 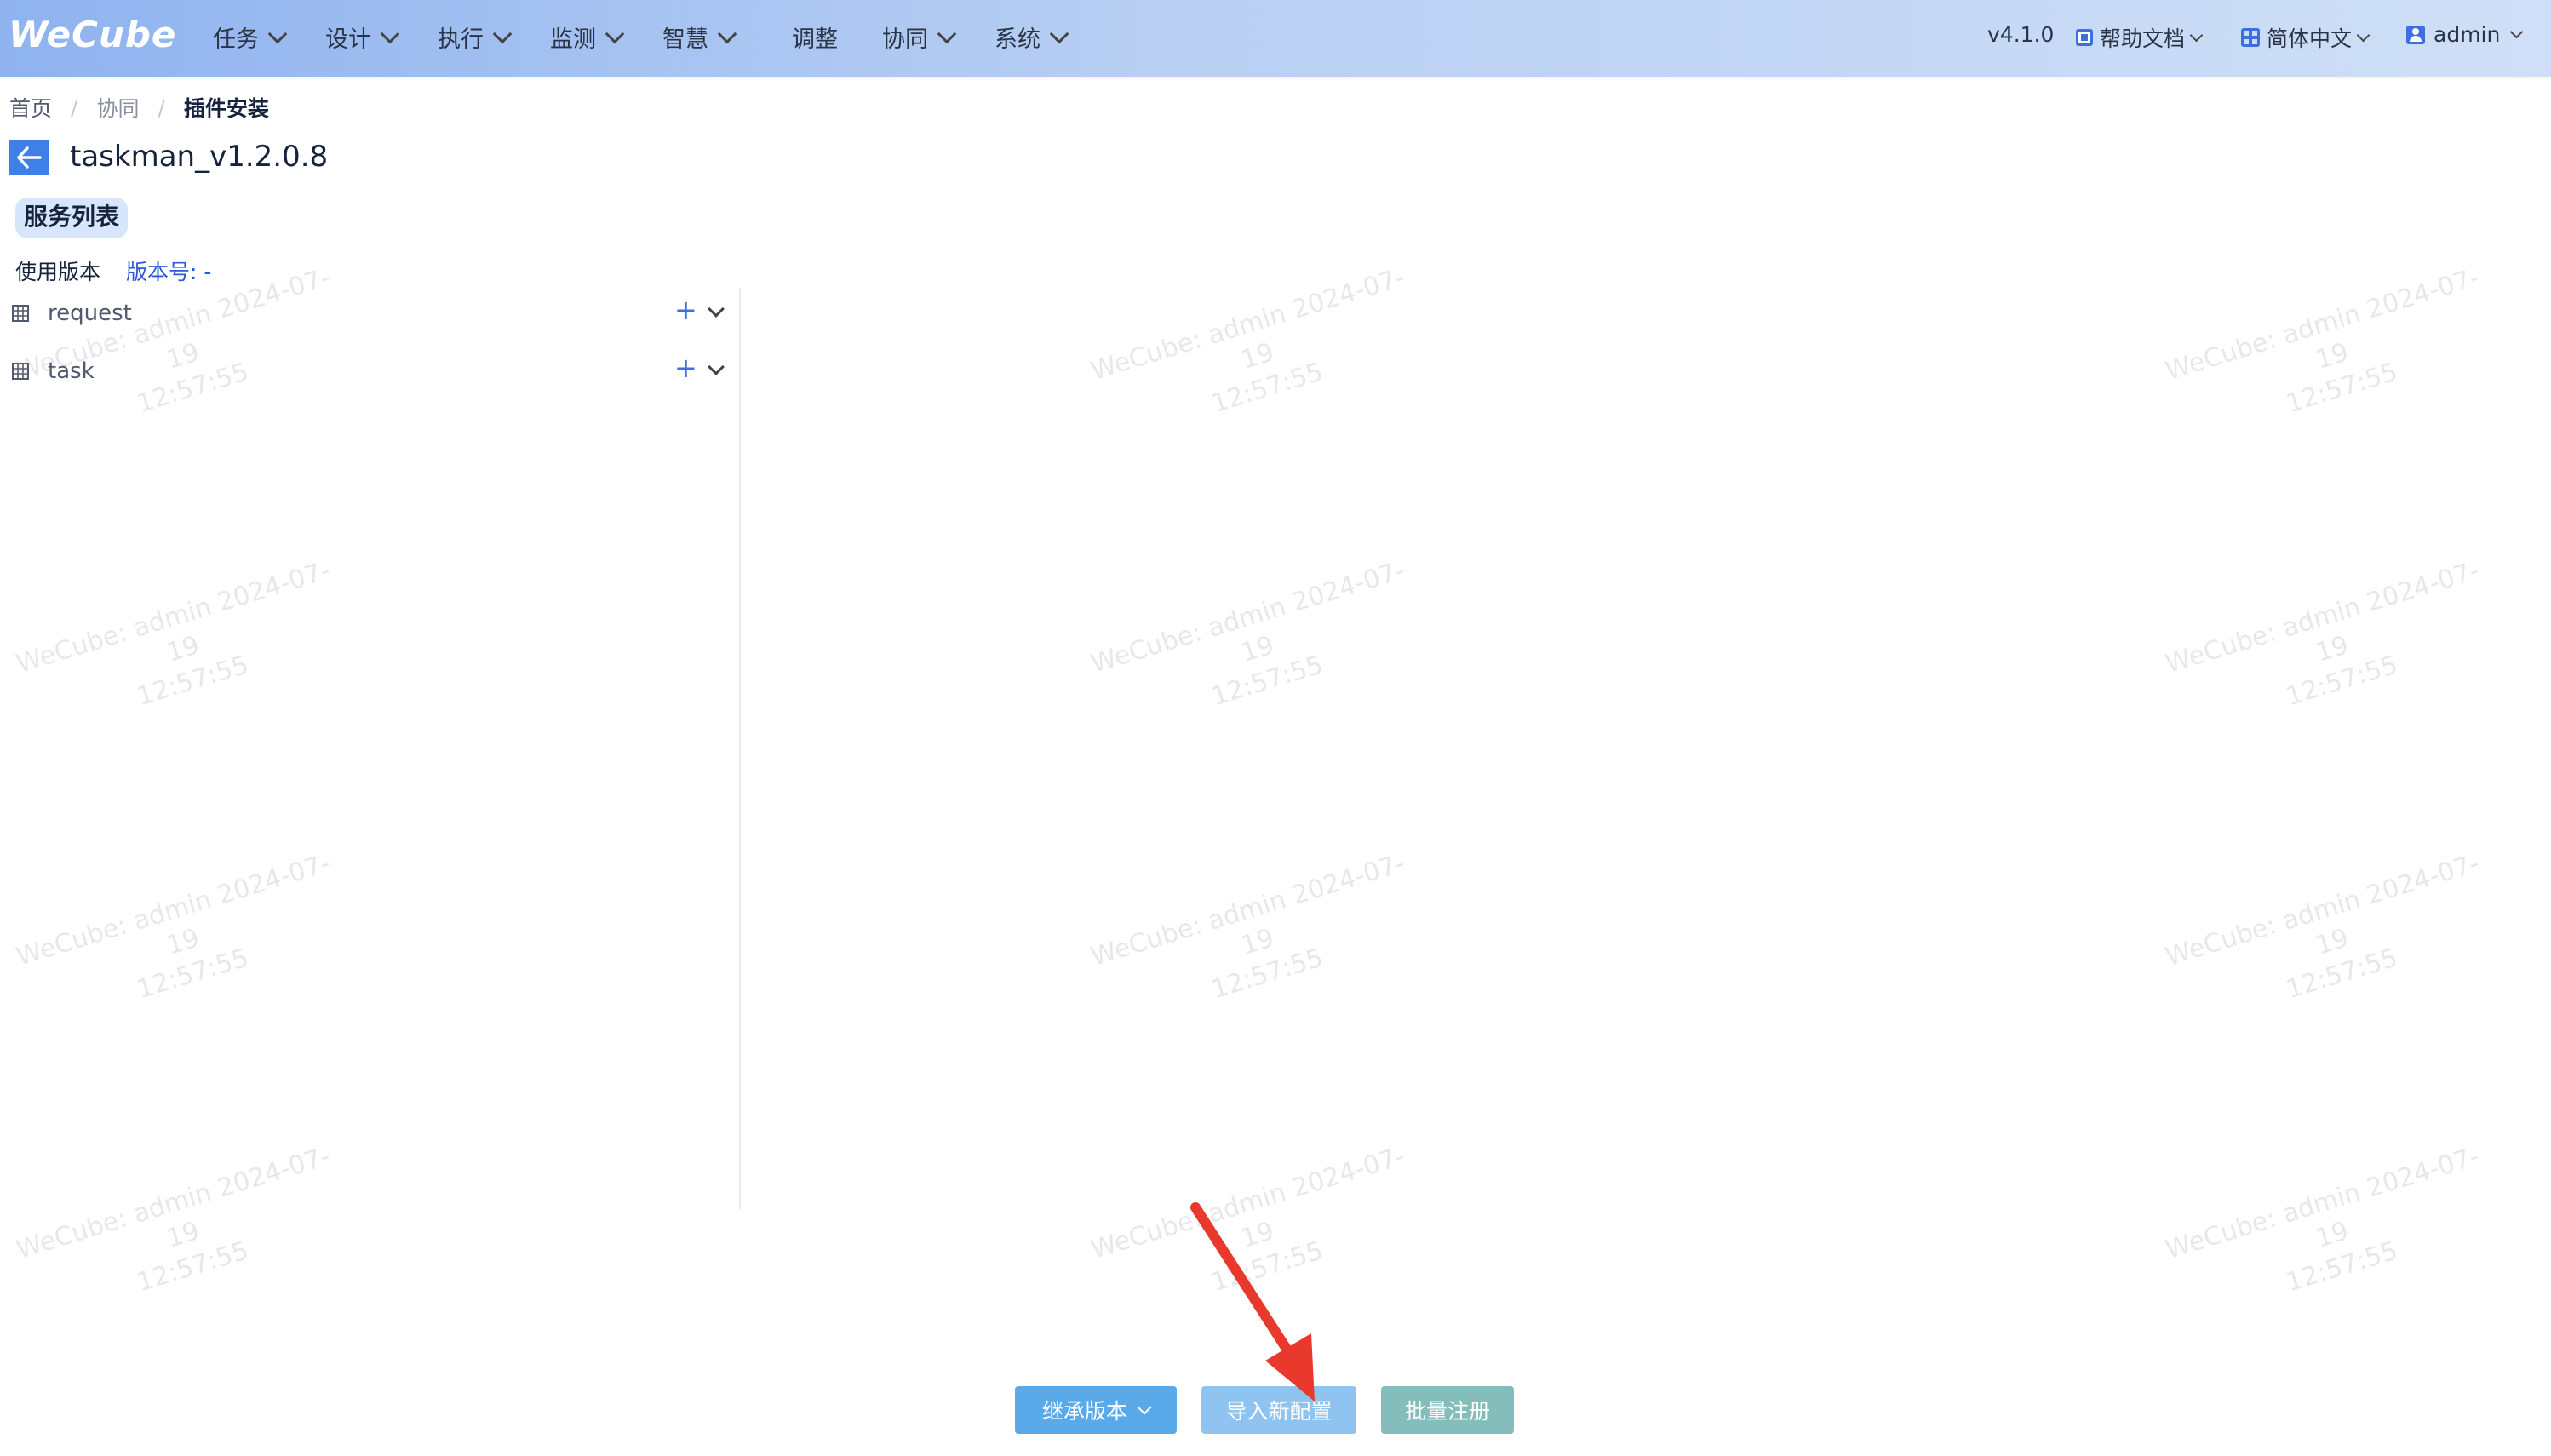 What do you see at coordinates (2084, 37) in the screenshot?
I see `help-icon` at bounding box center [2084, 37].